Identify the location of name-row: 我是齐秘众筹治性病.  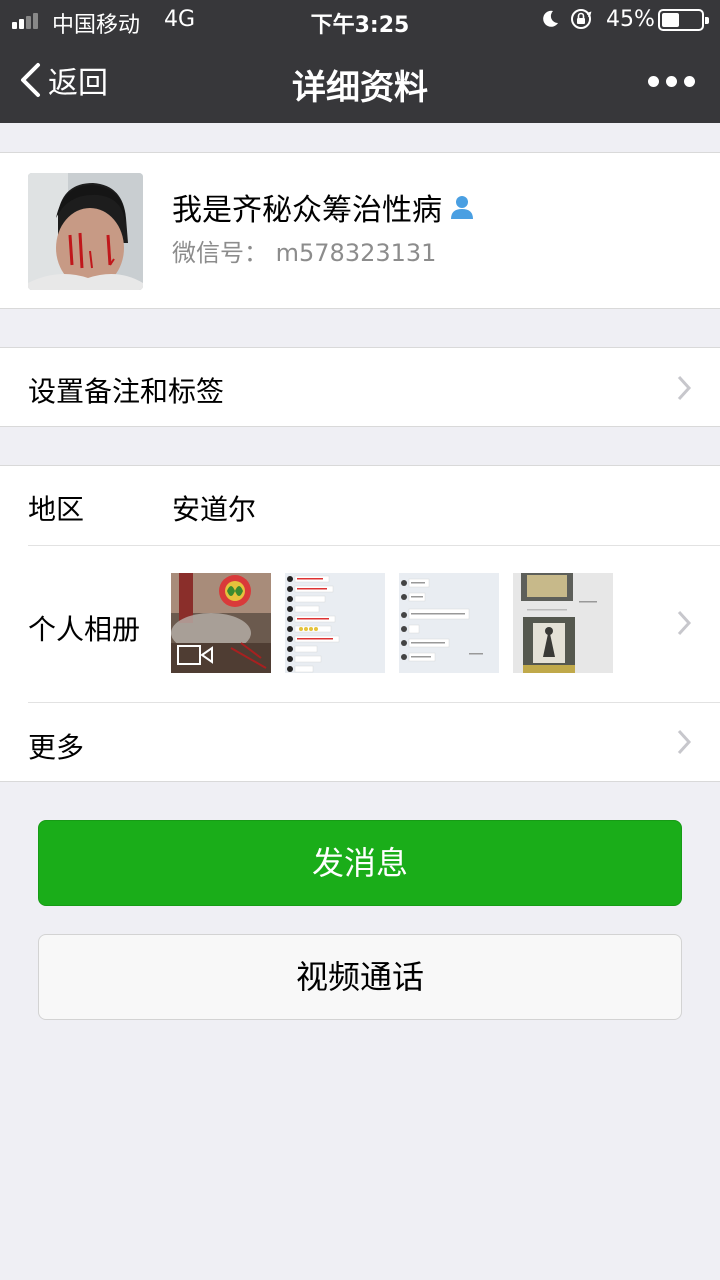
(324, 207).